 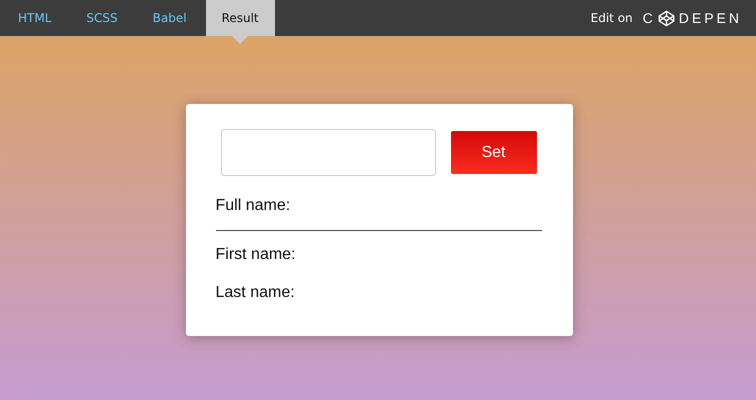 What do you see at coordinates (611, 18) in the screenshot?
I see `edit-on-link: Edit on` at bounding box center [611, 18].